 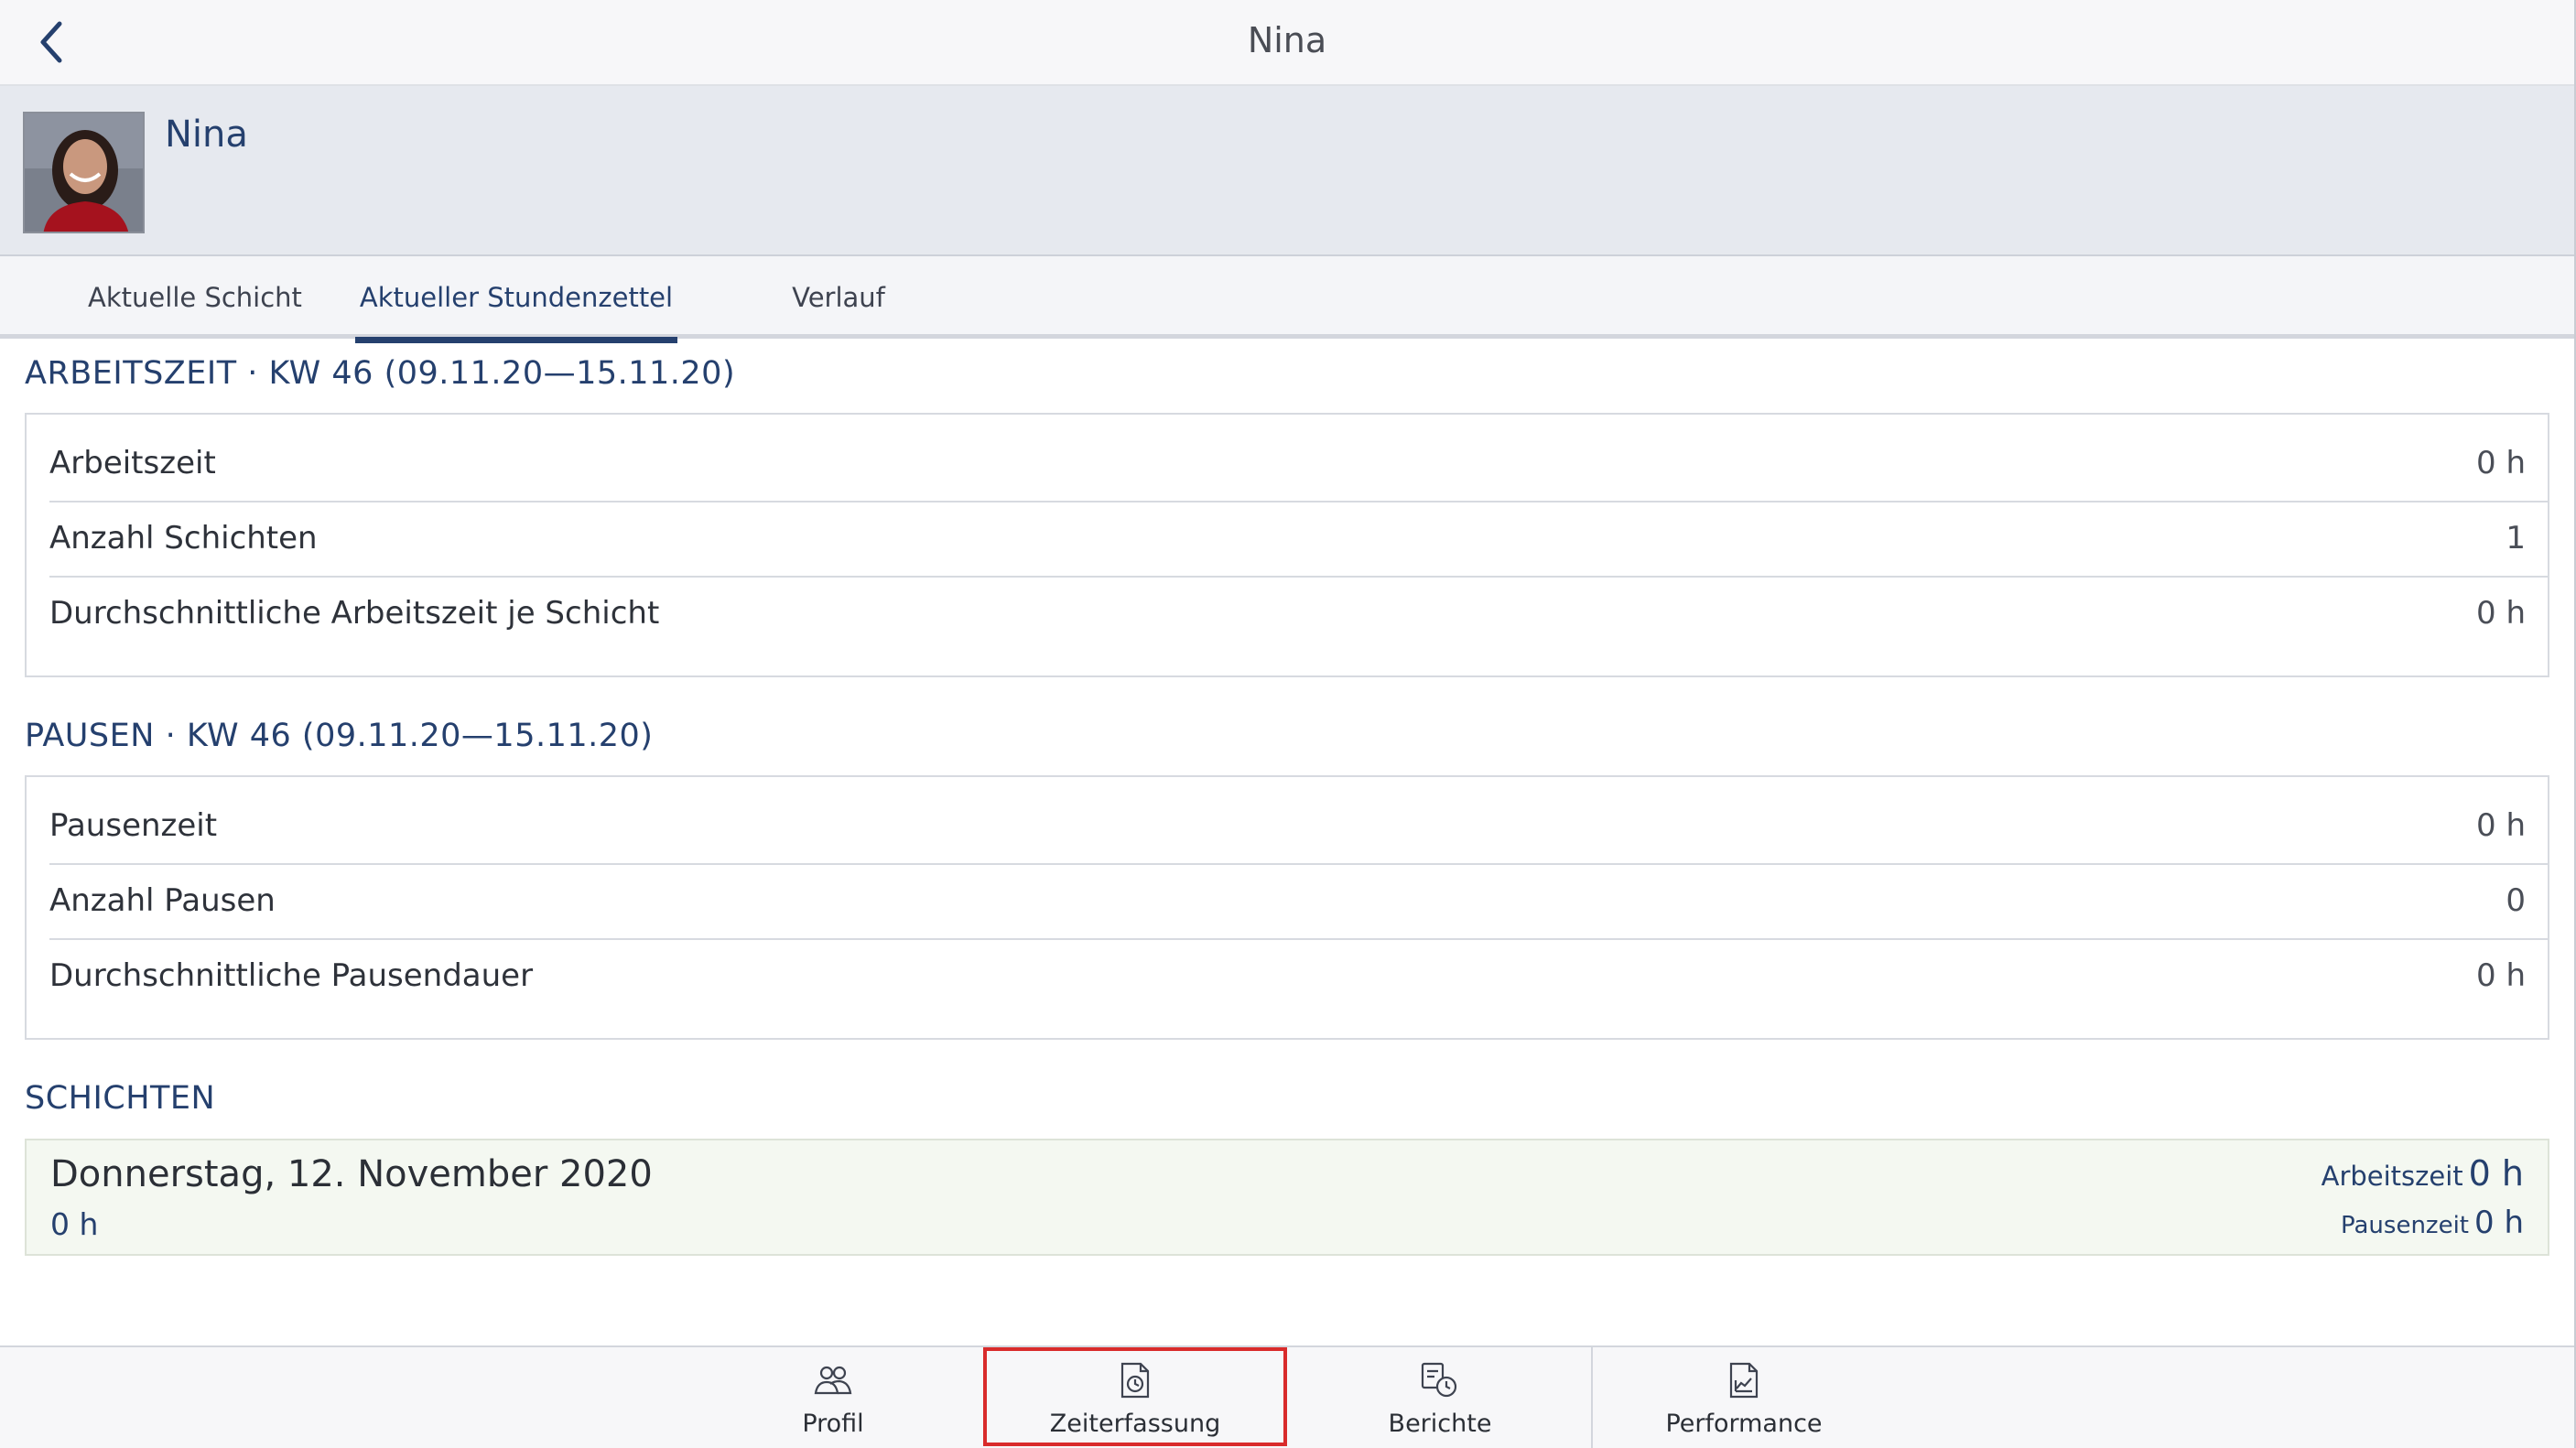 I want to click on shift-date: Donnerstag, 12. November 2020, so click(x=351, y=1174).